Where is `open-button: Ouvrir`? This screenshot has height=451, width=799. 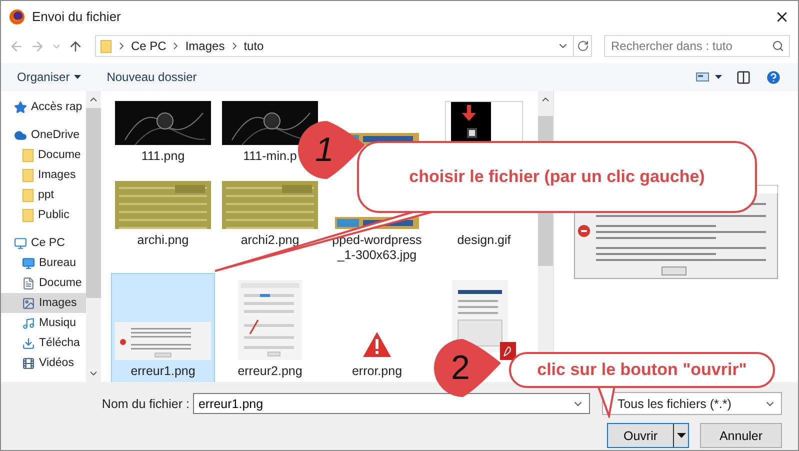
open-button: Ouvrir is located at coordinates (640, 435).